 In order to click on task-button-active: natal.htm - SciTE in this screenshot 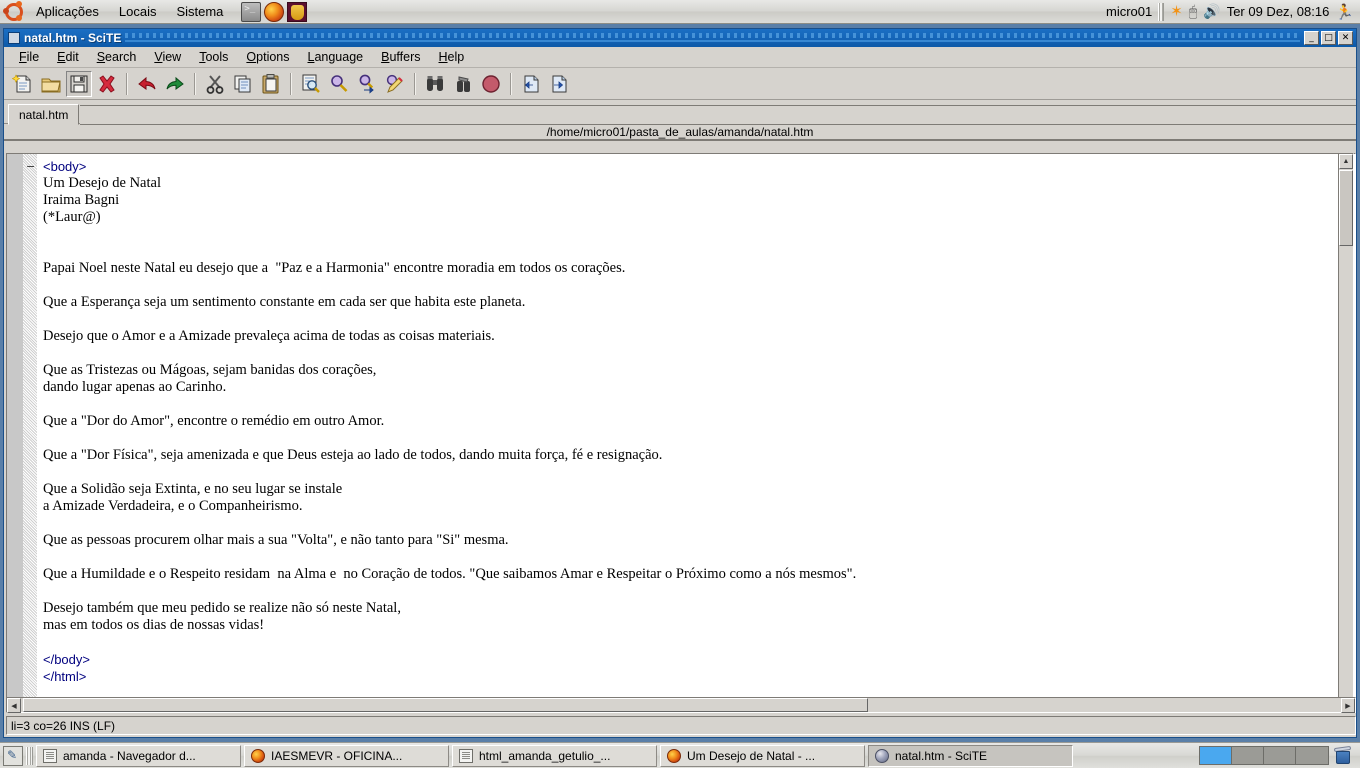, I will do `click(970, 755)`.